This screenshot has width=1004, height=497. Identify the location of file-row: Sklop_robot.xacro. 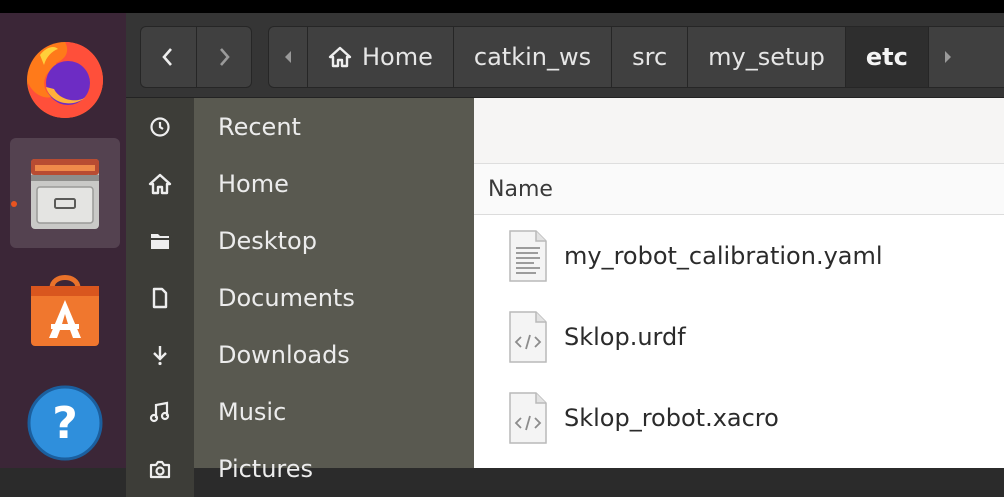
(739, 418).